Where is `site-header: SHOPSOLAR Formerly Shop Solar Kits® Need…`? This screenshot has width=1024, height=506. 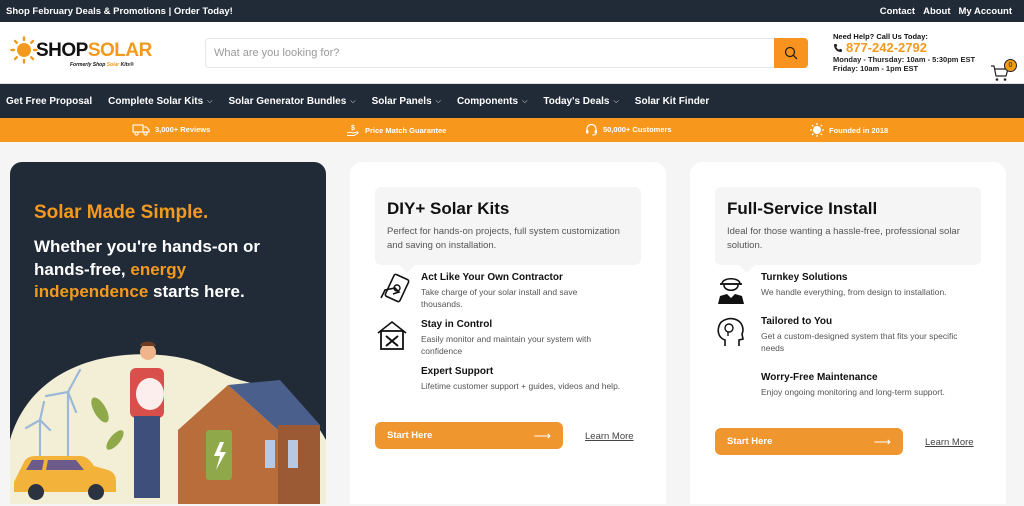
site-header: SHOPSOLAR Formerly Shop Solar Kits® Need… is located at coordinates (512, 53).